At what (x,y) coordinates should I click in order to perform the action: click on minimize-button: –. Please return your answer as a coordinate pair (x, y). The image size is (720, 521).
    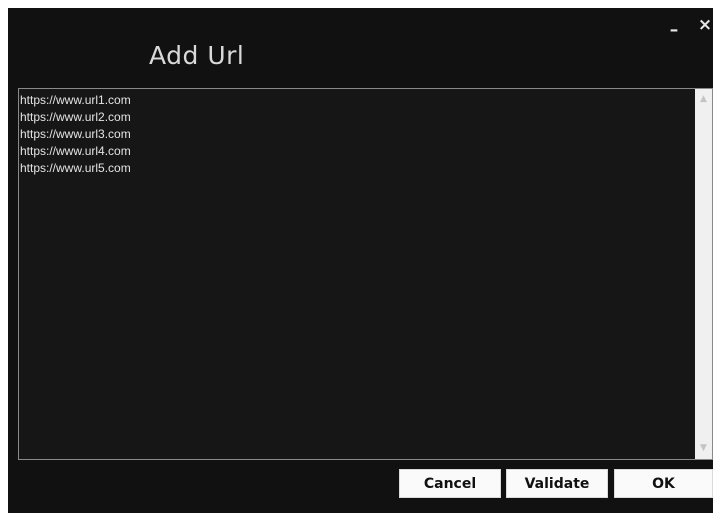
    Looking at the image, I should click on (674, 31).